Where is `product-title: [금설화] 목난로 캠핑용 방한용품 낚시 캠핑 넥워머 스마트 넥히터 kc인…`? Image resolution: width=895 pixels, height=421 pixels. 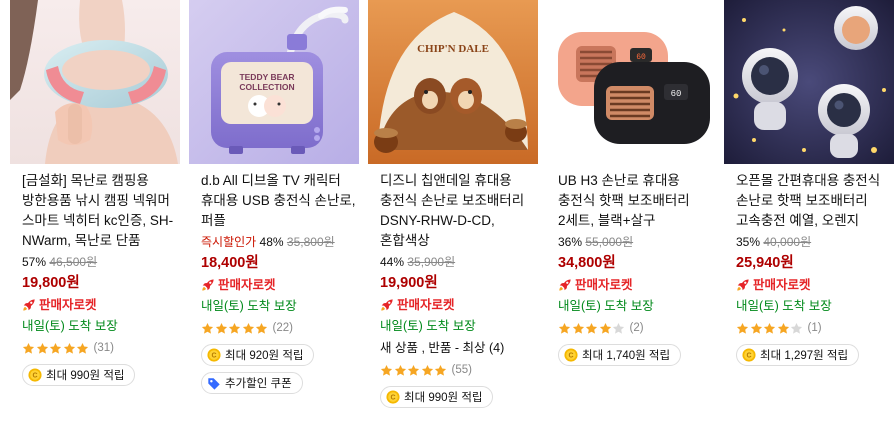 product-title: [금설화] 목난로 캠핑용 방한용품 낚시 캠핑 넥워머 스마트 넥히터 kc인… is located at coordinates (102, 211).